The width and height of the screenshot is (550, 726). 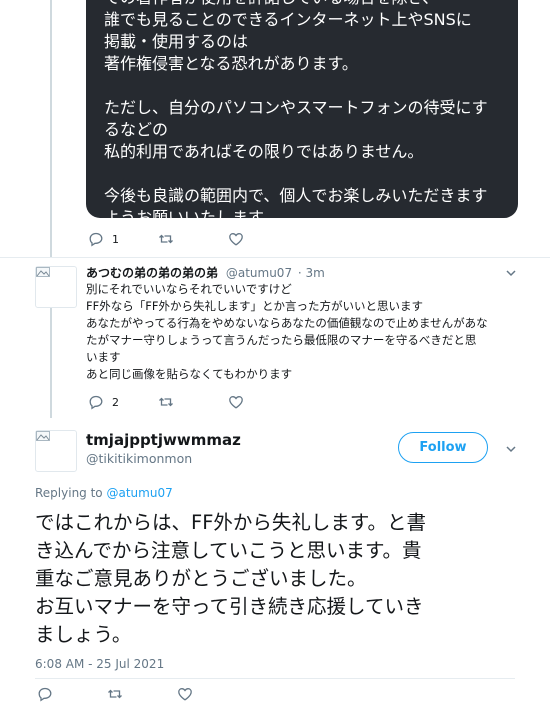 What do you see at coordinates (115, 402) in the screenshot?
I see `reply-count: 2` at bounding box center [115, 402].